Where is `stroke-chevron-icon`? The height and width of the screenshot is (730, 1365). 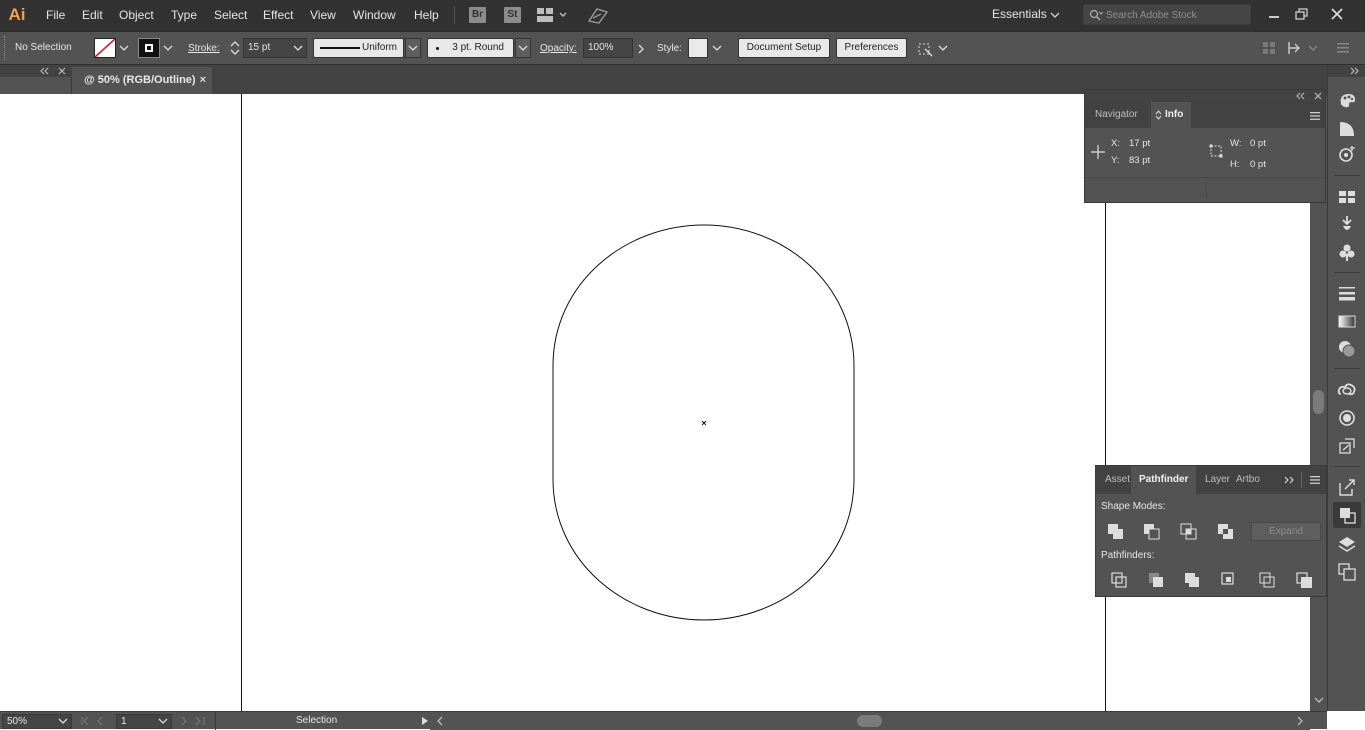 stroke-chevron-icon is located at coordinates (168, 49).